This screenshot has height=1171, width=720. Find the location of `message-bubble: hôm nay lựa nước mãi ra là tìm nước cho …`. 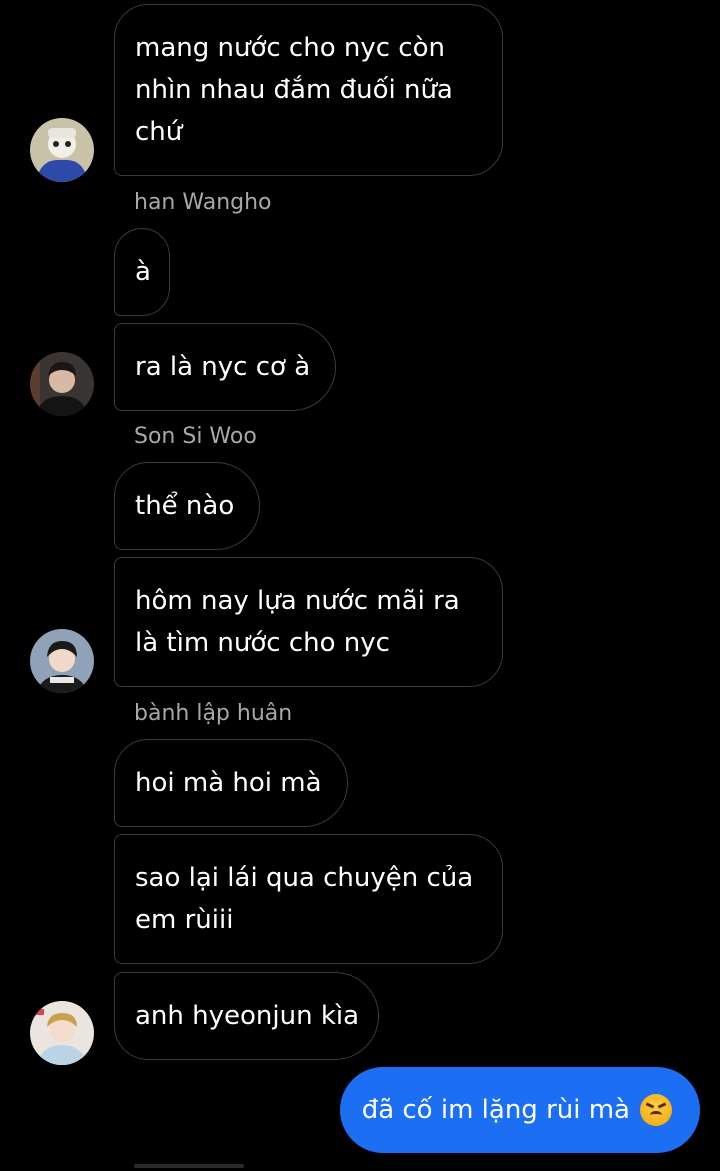

message-bubble: hôm nay lựa nước mãi ra là tìm nước cho … is located at coordinates (308, 622).